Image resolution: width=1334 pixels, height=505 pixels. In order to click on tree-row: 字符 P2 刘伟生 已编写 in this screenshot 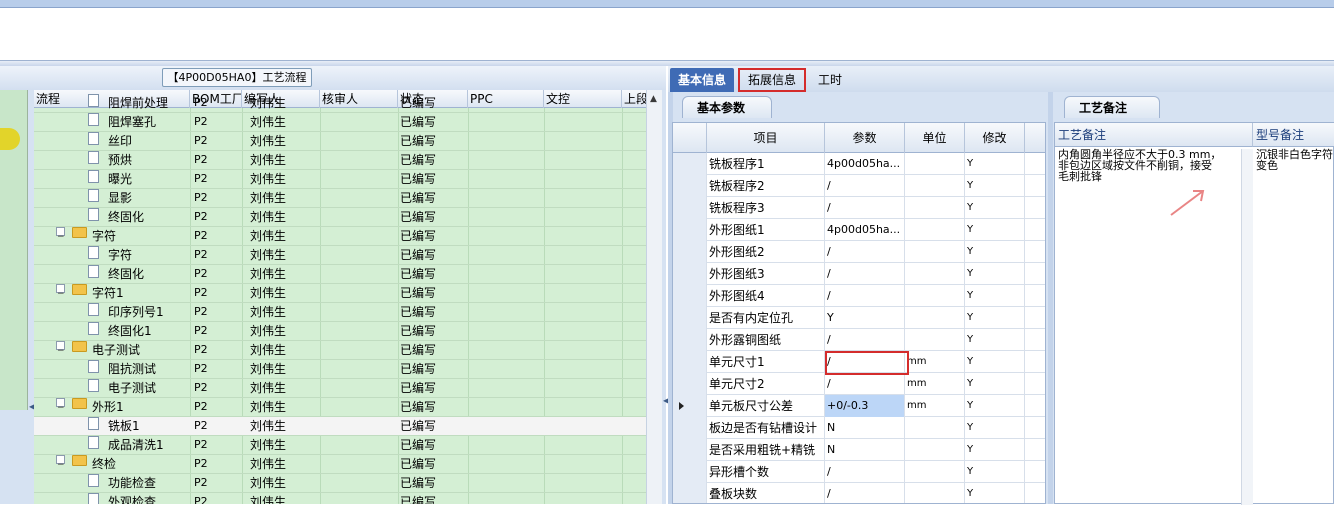, I will do `click(340, 255)`.